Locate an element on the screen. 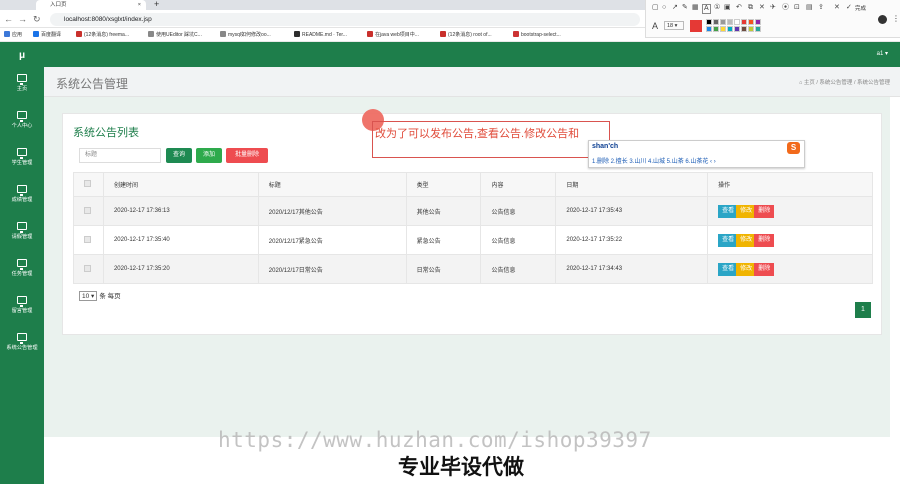  sidebar-item: 系统公告管理 is located at coordinates (22, 342).